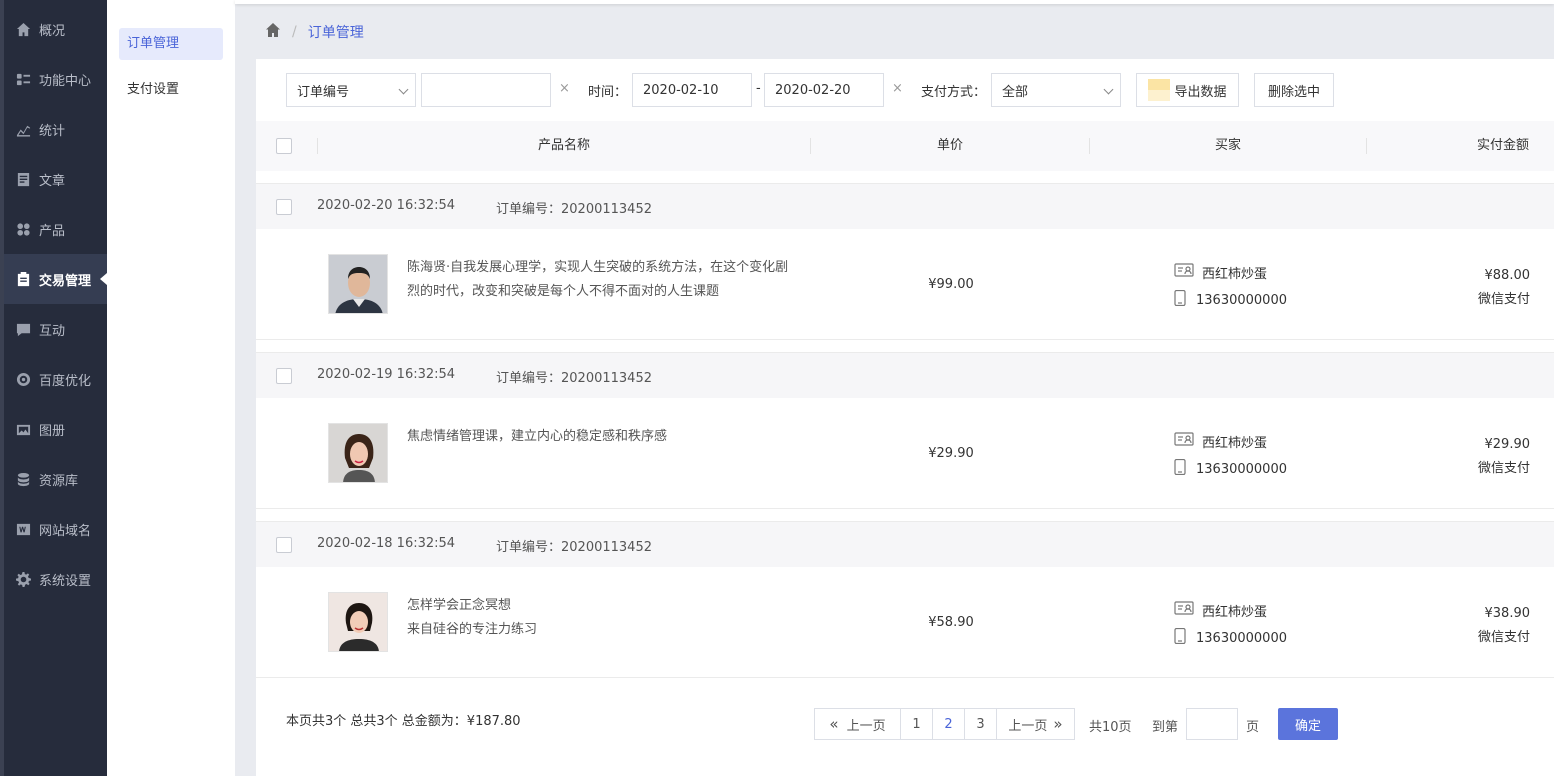 Image resolution: width=1554 pixels, height=776 pixels. Describe the element at coordinates (1294, 90) in the screenshot. I see `delete-selected-button: 删除选中` at that location.